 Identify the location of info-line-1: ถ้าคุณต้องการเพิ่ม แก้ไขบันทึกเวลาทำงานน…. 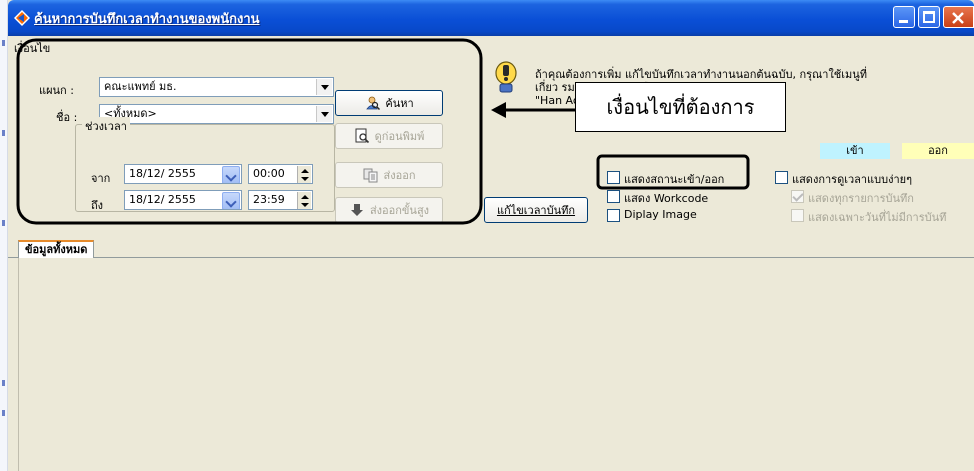
(701, 74).